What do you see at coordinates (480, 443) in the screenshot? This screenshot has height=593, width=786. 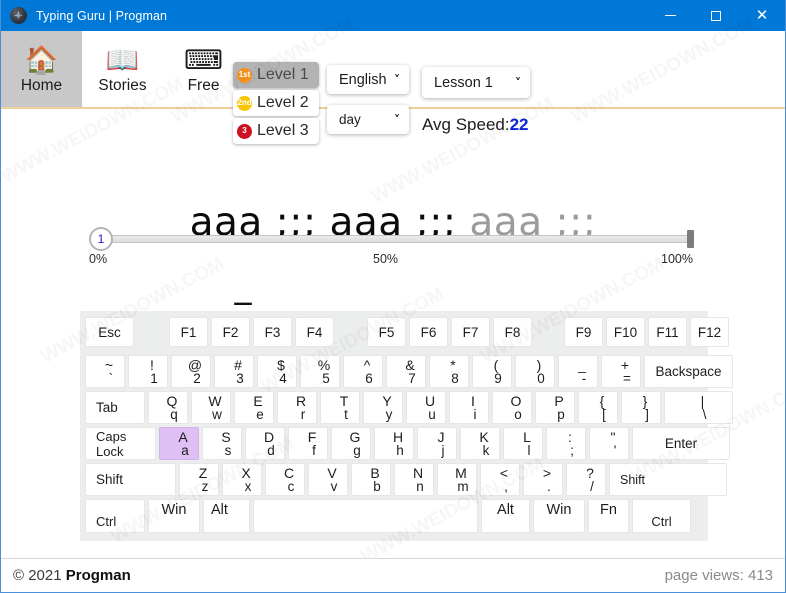 I see `key-k: Kk` at bounding box center [480, 443].